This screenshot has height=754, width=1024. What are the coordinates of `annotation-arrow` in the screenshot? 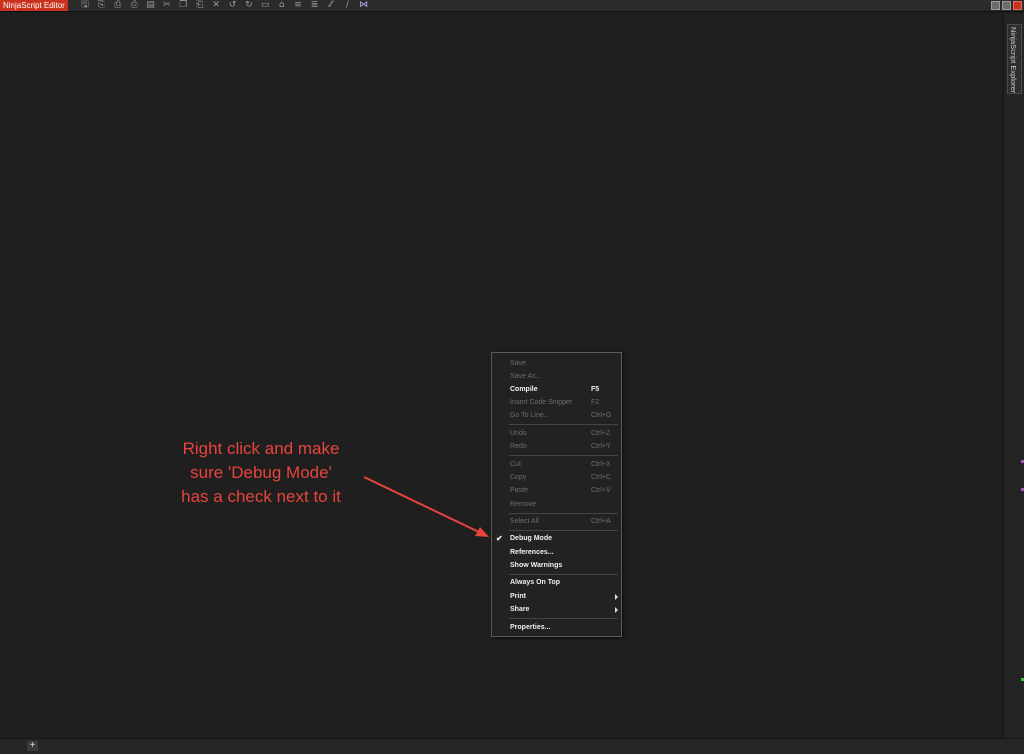 It's located at (426, 506).